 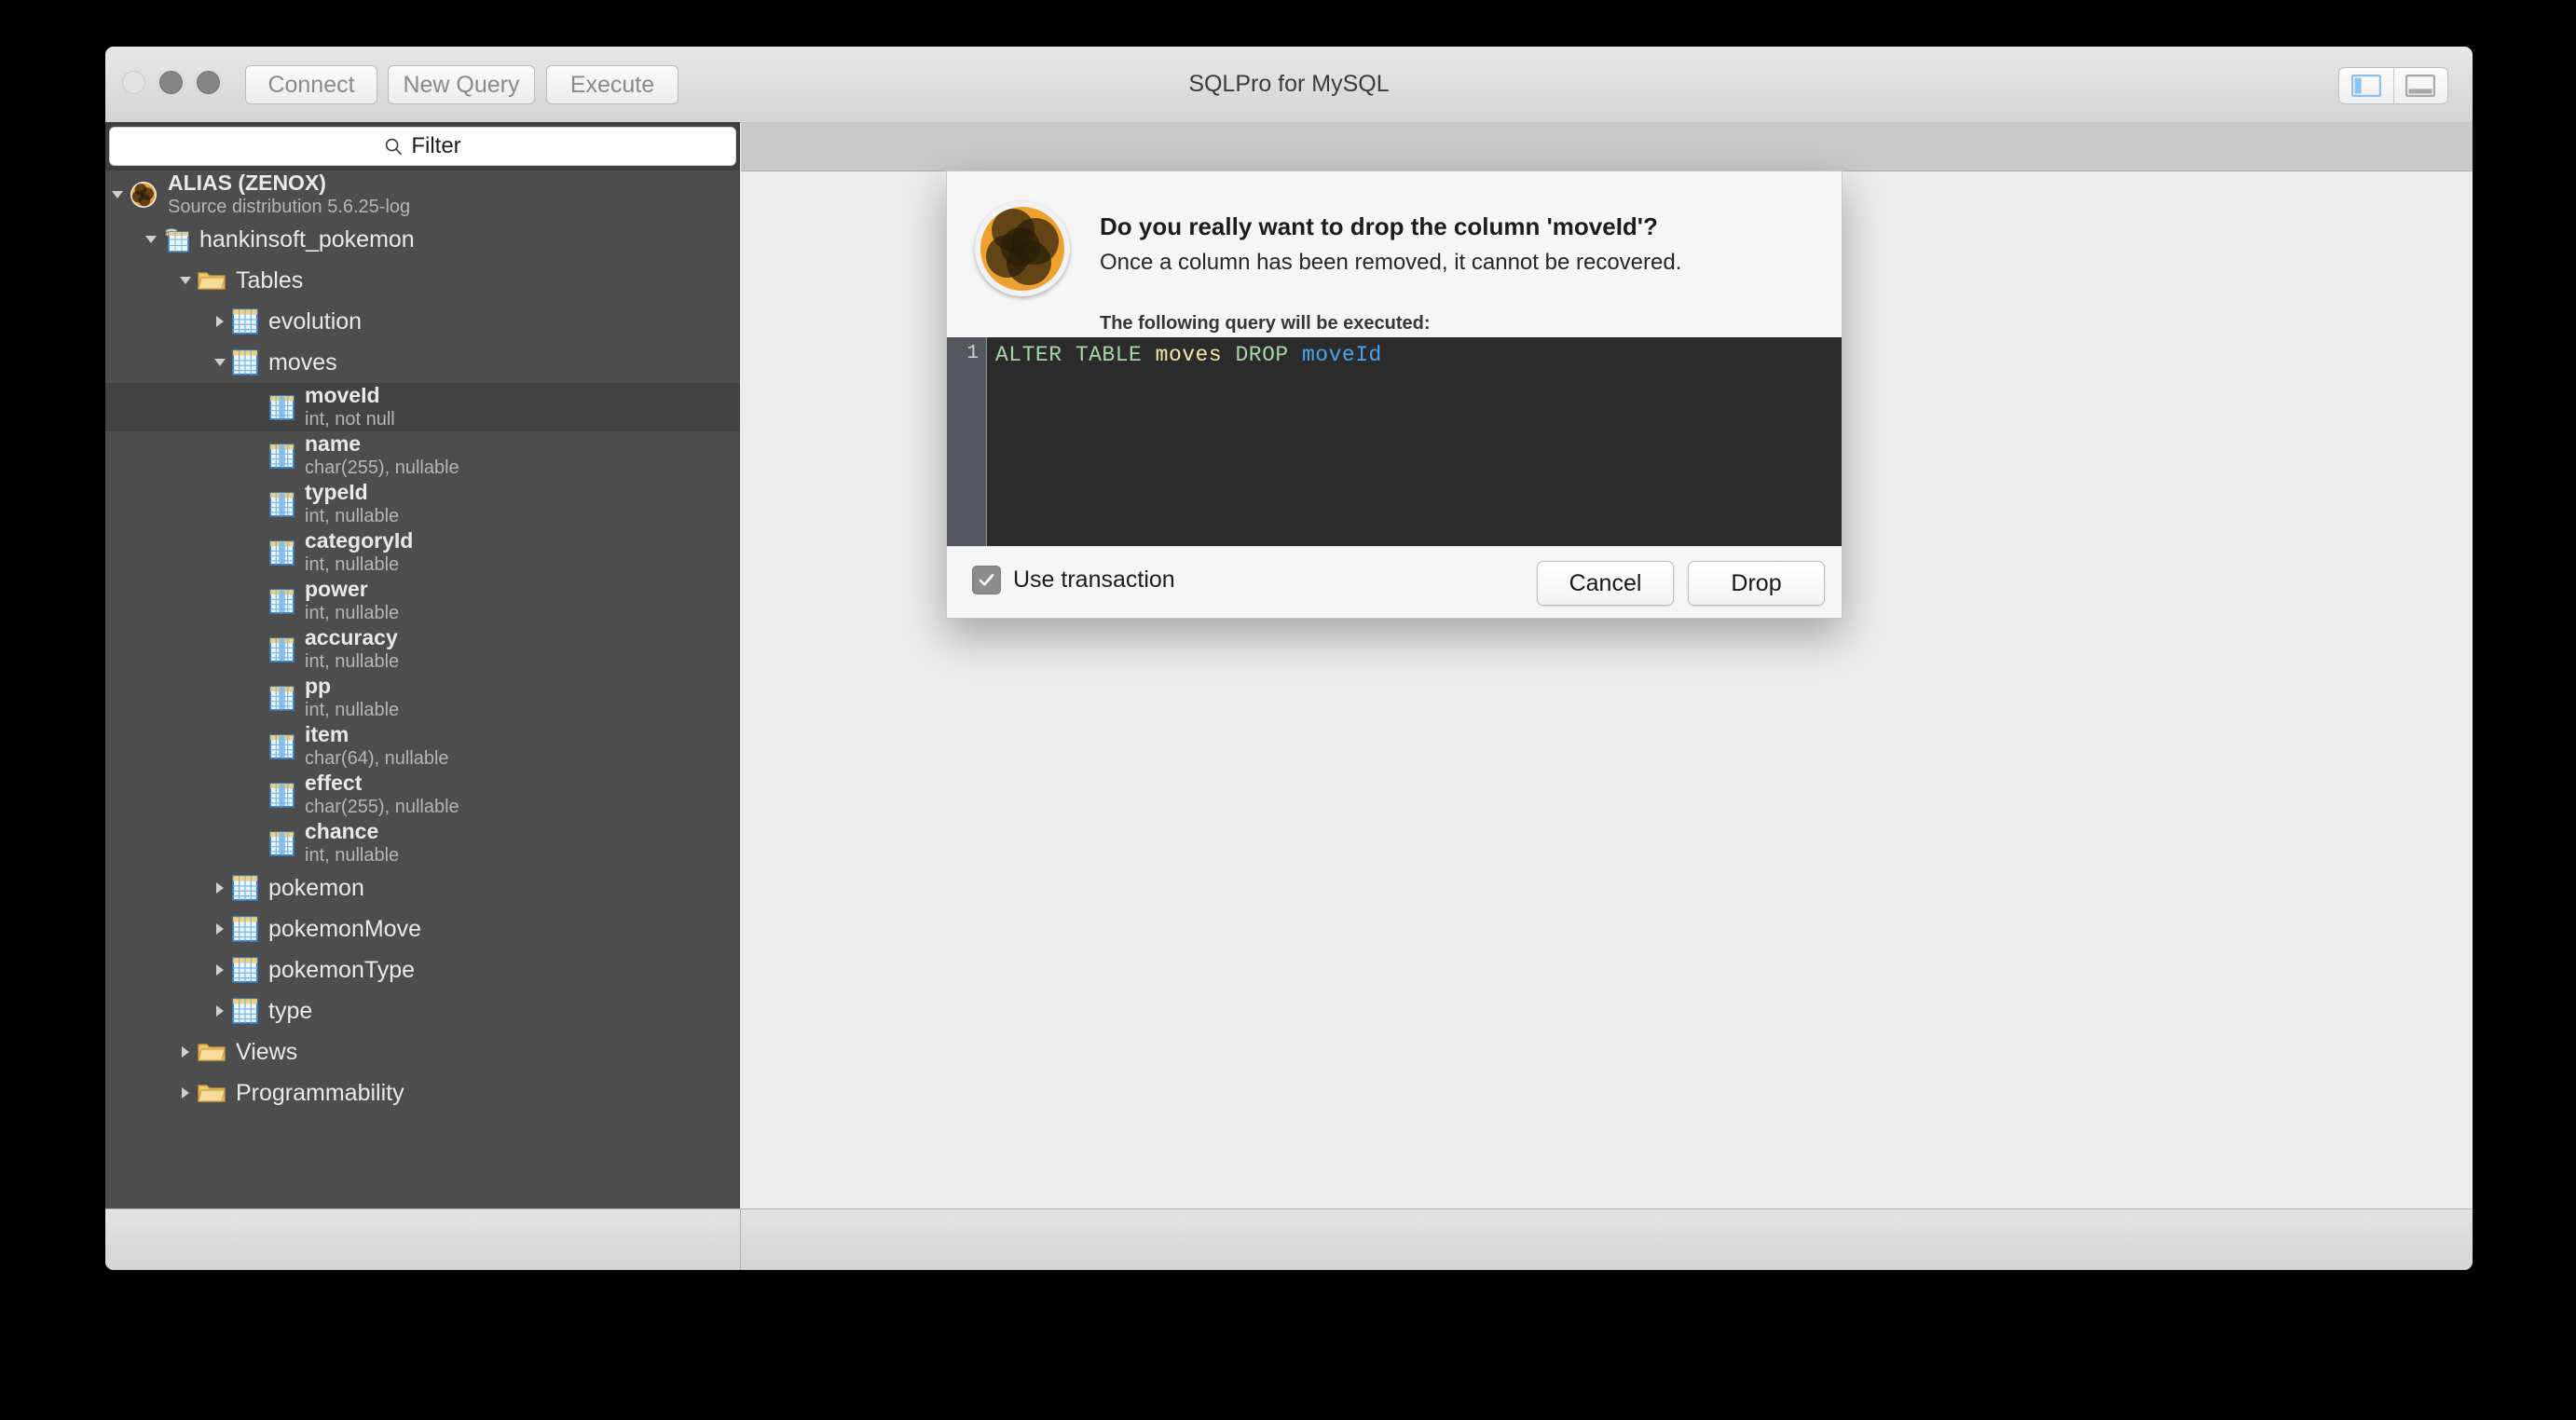 What do you see at coordinates (422, 887) in the screenshot?
I see `tree-item-table-pokemon: pokemon` at bounding box center [422, 887].